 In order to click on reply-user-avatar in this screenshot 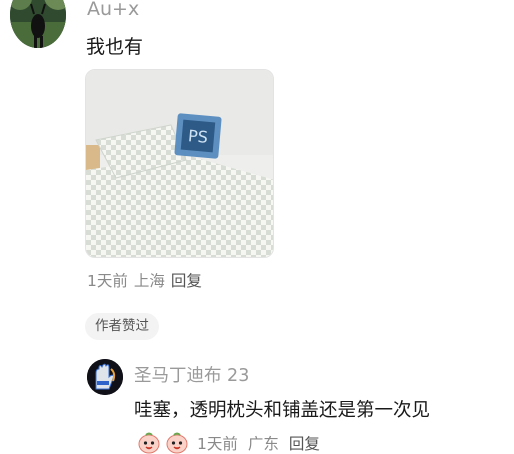, I will do `click(105, 377)`.